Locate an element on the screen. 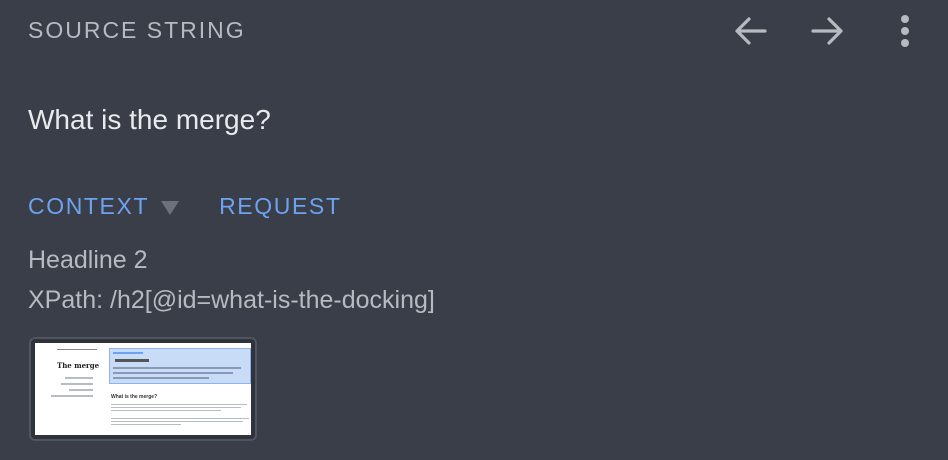 The image size is (948, 460). more-vert-icon is located at coordinates (905, 31).